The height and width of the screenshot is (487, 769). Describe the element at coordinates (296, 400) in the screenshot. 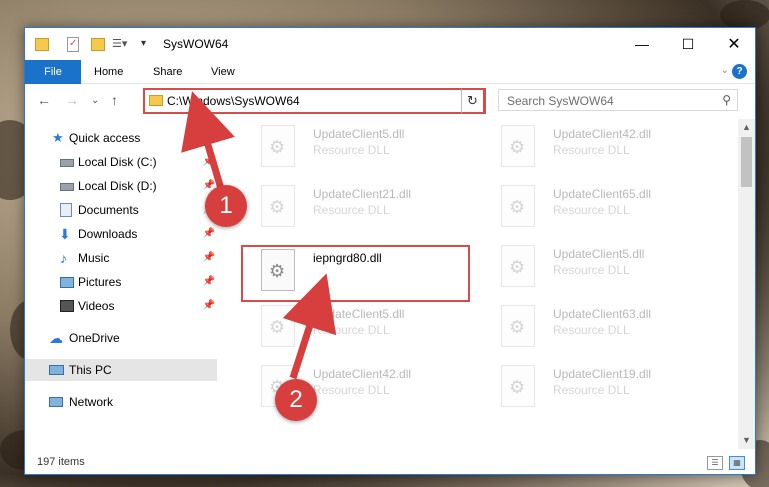

I see `step-2-badge: 2` at that location.